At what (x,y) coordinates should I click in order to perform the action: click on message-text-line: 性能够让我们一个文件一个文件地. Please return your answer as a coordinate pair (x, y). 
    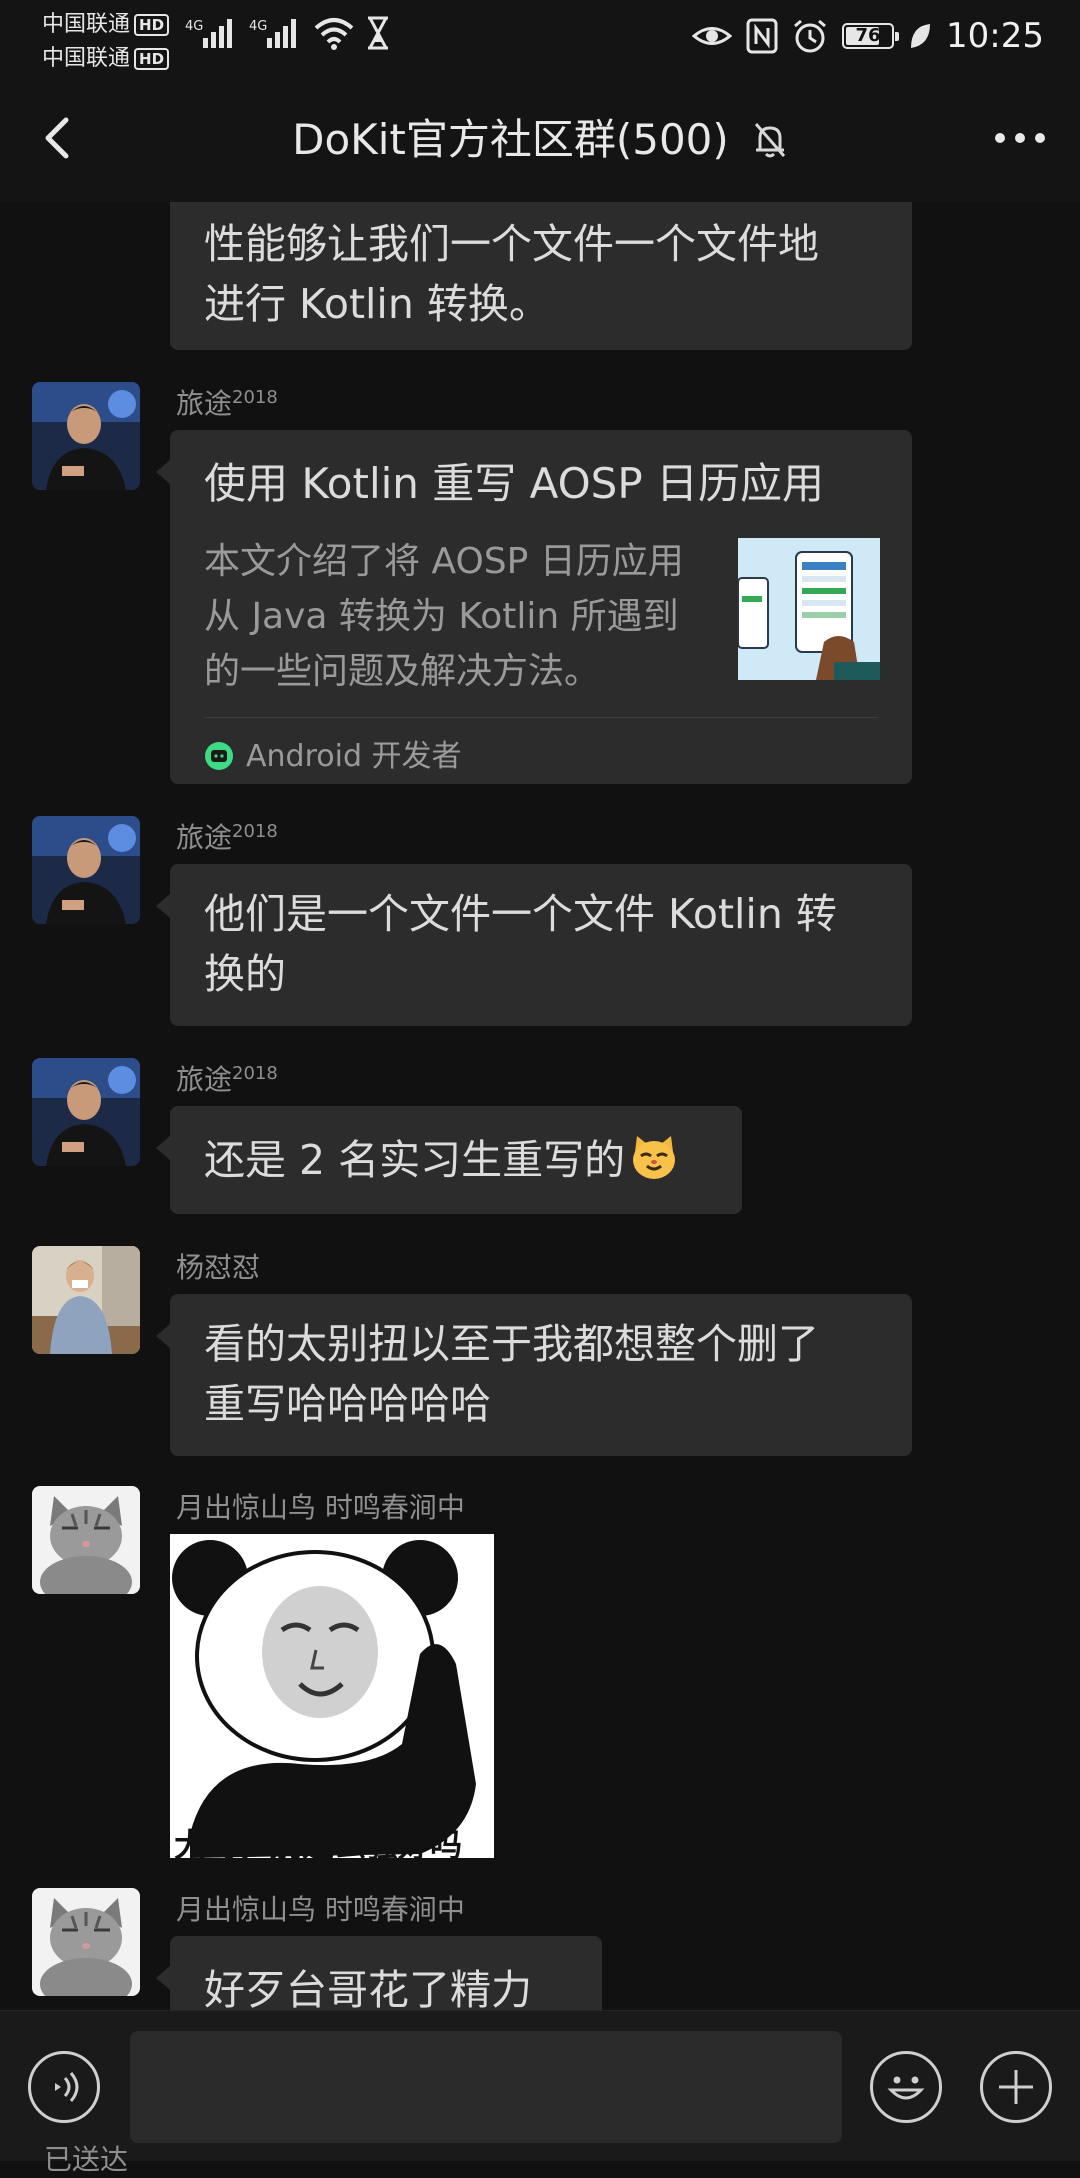
    Looking at the image, I should click on (511, 244).